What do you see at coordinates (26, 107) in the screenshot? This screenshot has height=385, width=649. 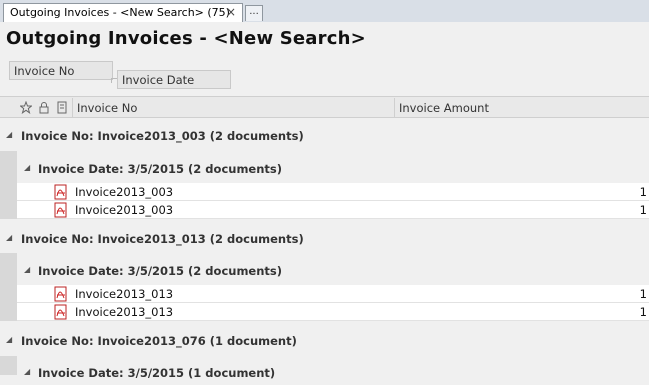 I see `star-icon` at bounding box center [26, 107].